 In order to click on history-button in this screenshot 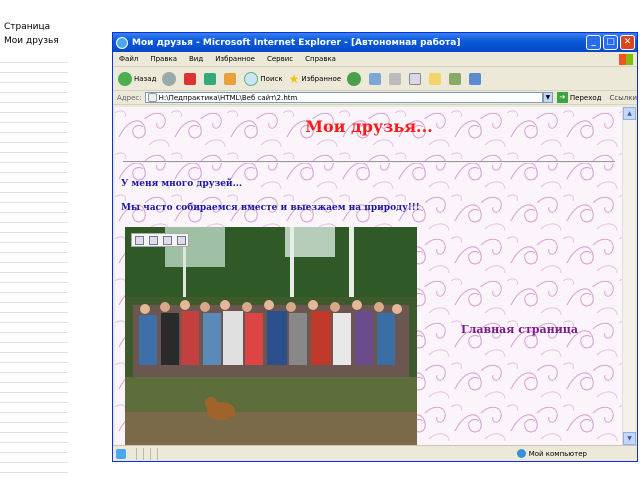, I will do `click(355, 78)`.